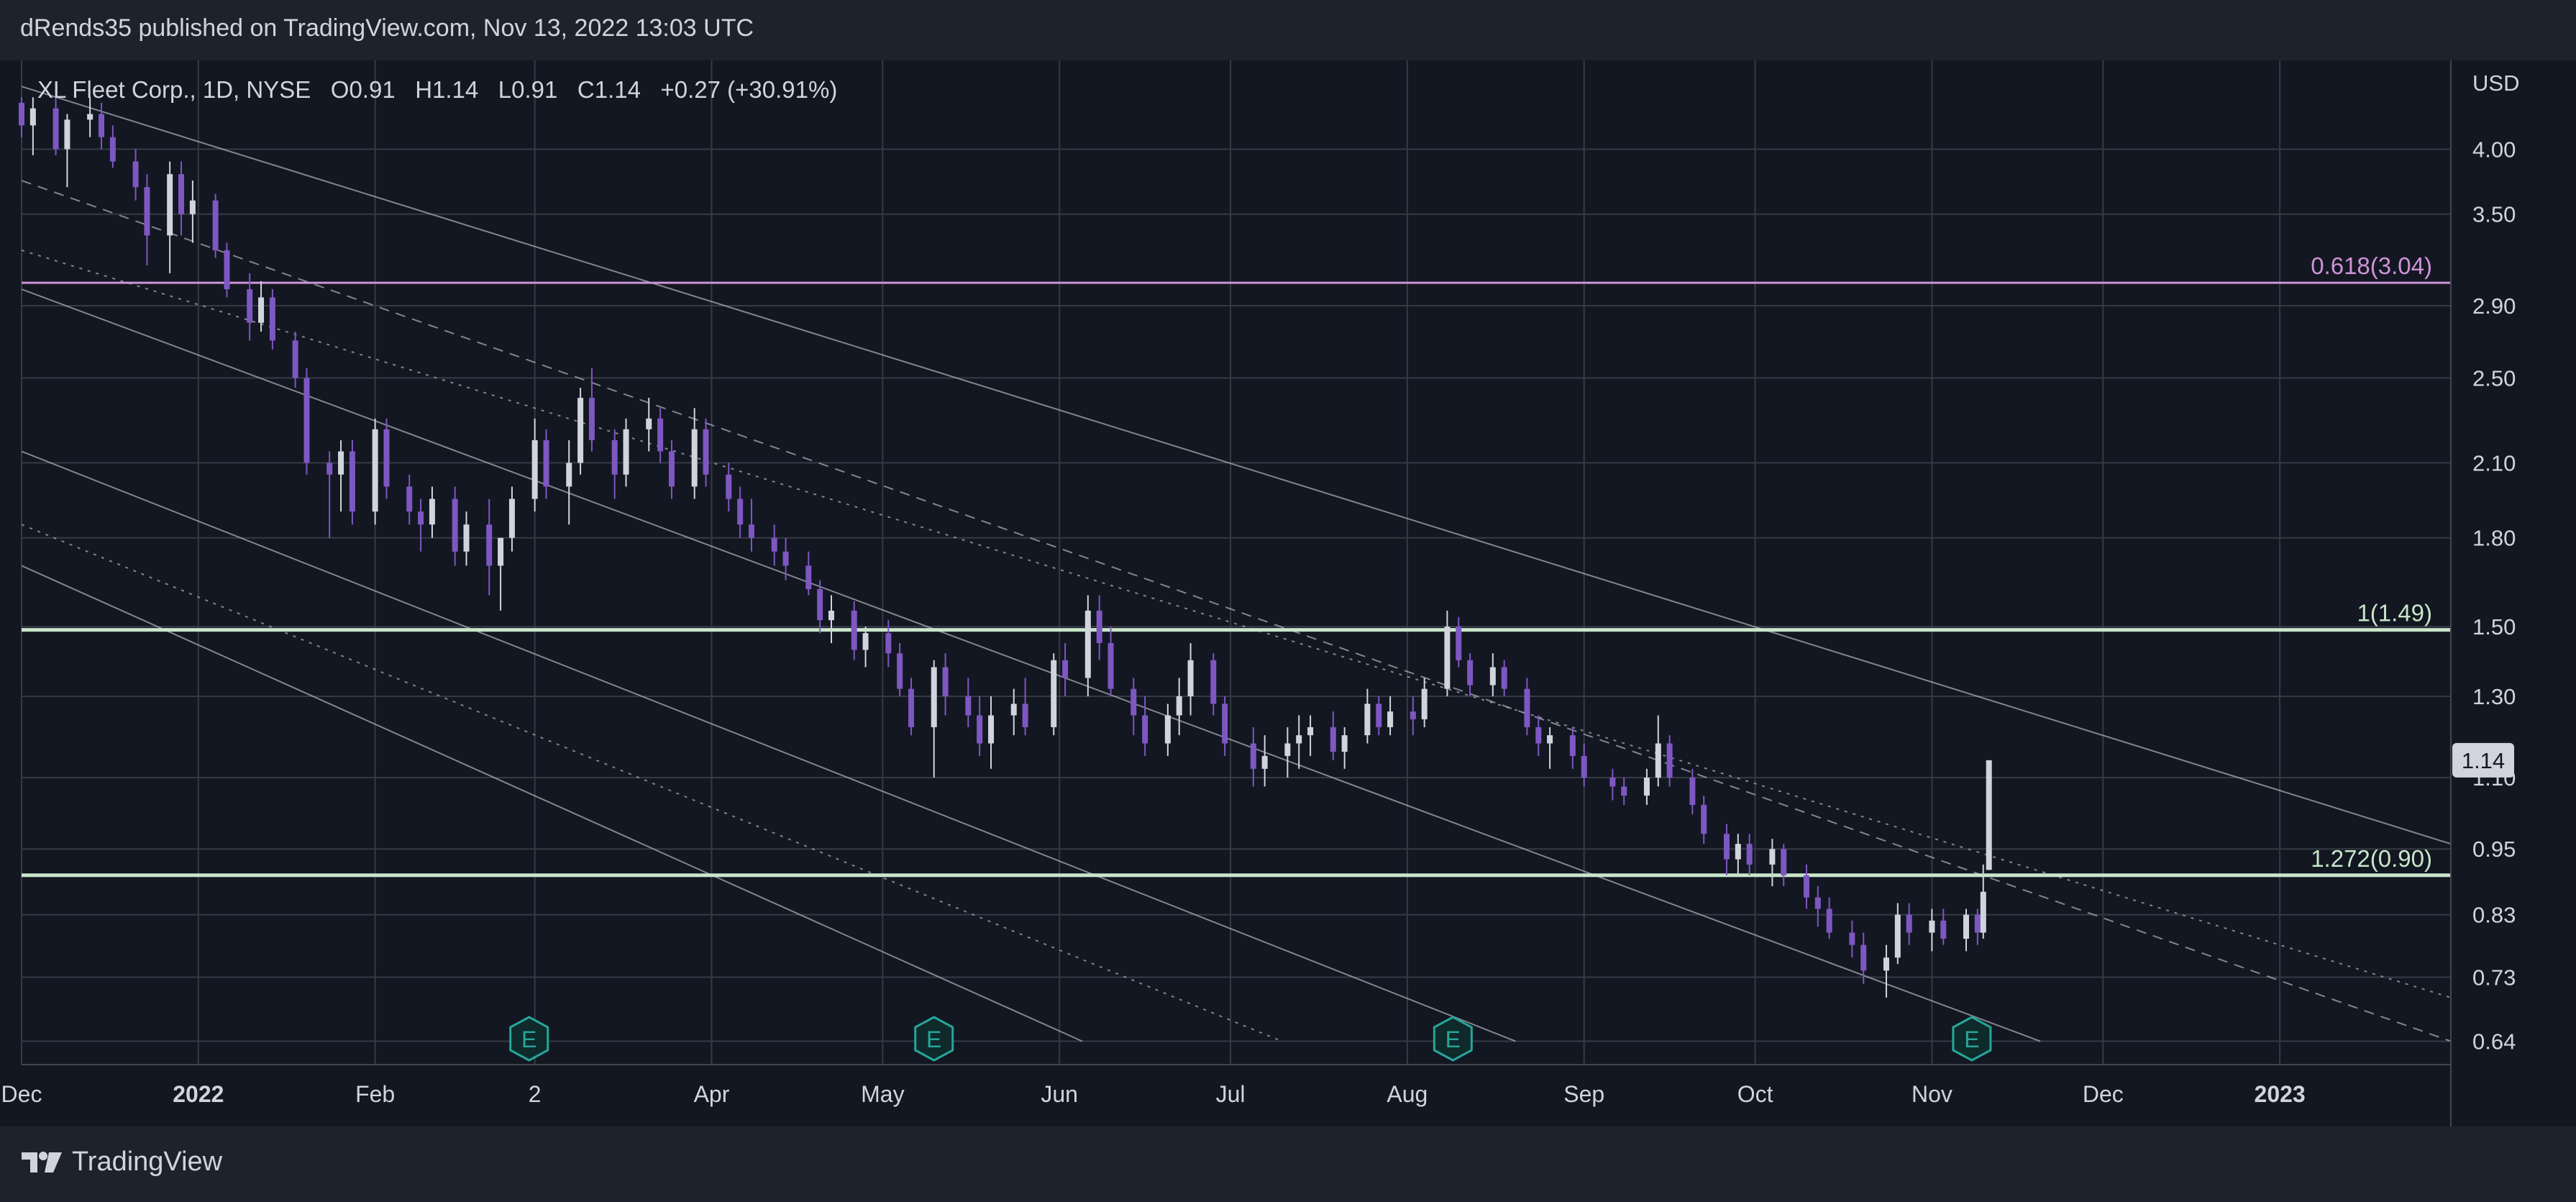 The width and height of the screenshot is (2576, 1202). I want to click on y-tick-label: 0.95, so click(2494, 850).